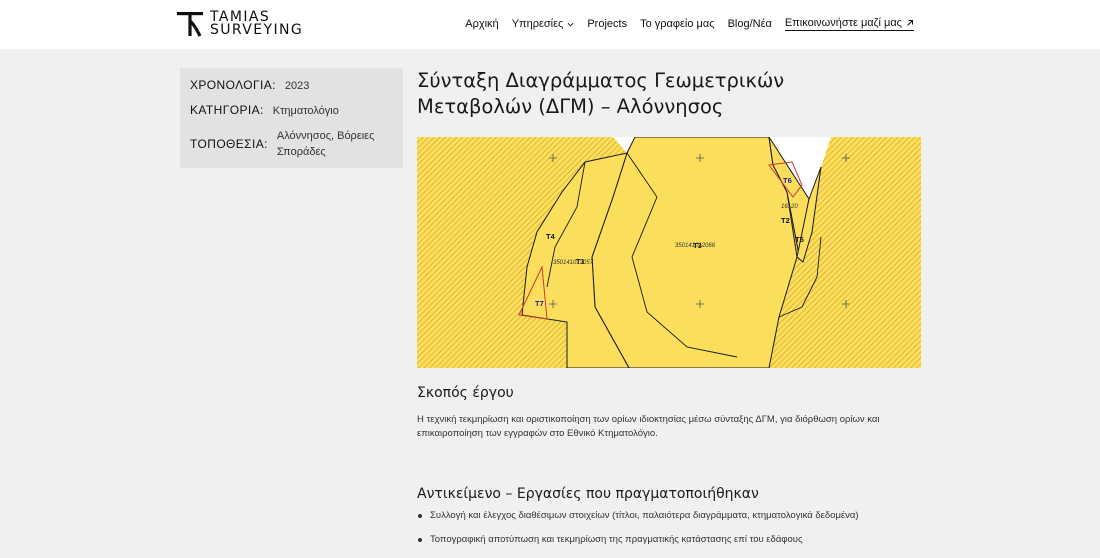 This screenshot has width=1100, height=558. Describe the element at coordinates (694, 252) in the screenshot. I see `parcel-t3` at that location.